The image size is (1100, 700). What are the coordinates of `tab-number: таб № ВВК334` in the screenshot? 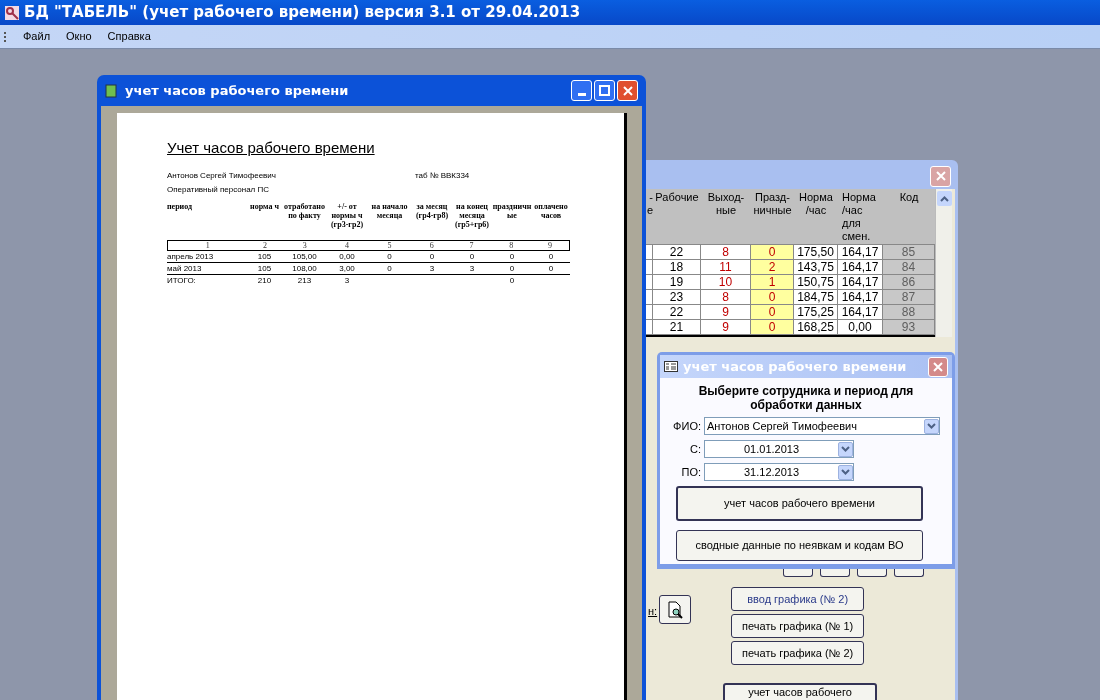 It's located at (442, 175).